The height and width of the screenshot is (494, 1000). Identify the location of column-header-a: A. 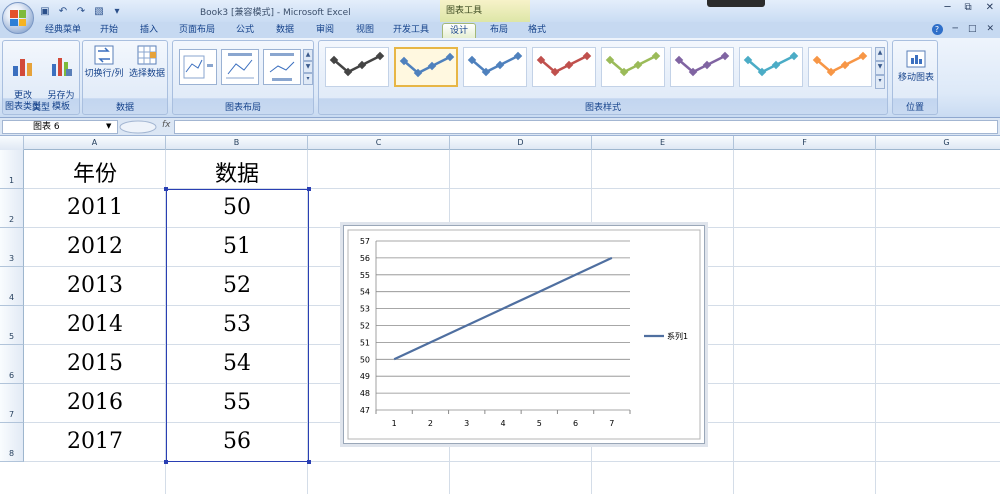
(95, 143).